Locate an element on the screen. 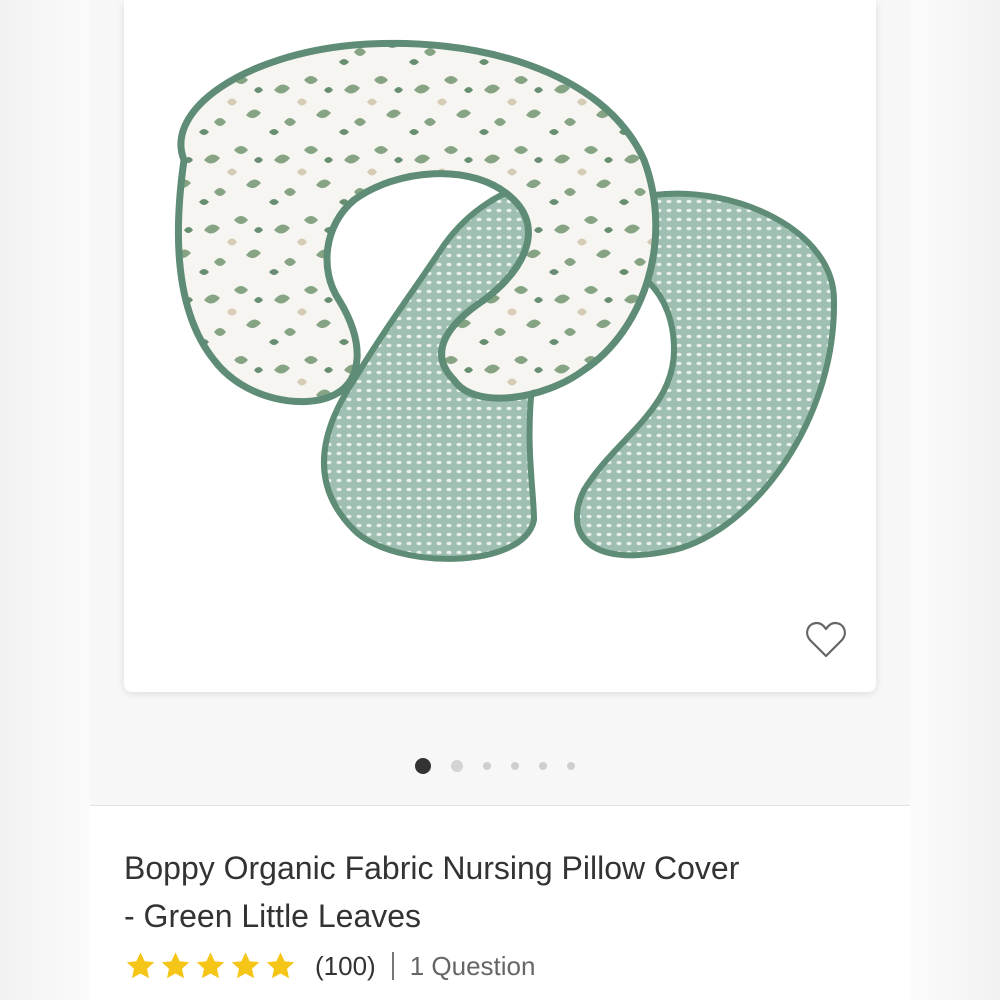 The image size is (1000, 1000). questions-link: 1 Question is located at coordinates (473, 966).